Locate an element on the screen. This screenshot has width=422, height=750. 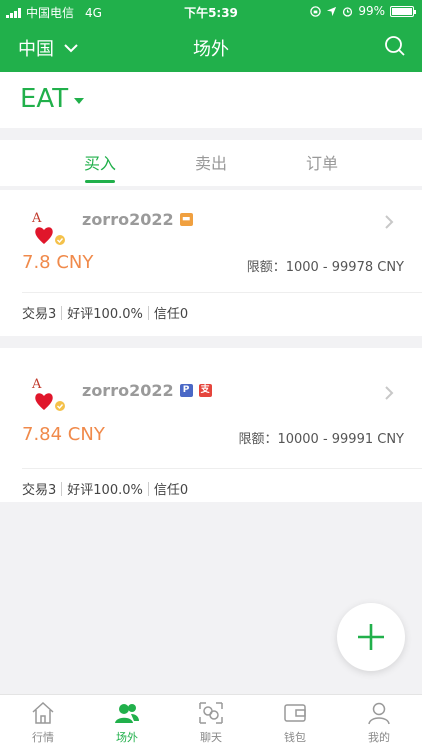
bottom-tab-profile: 我的 is located at coordinates (379, 723).